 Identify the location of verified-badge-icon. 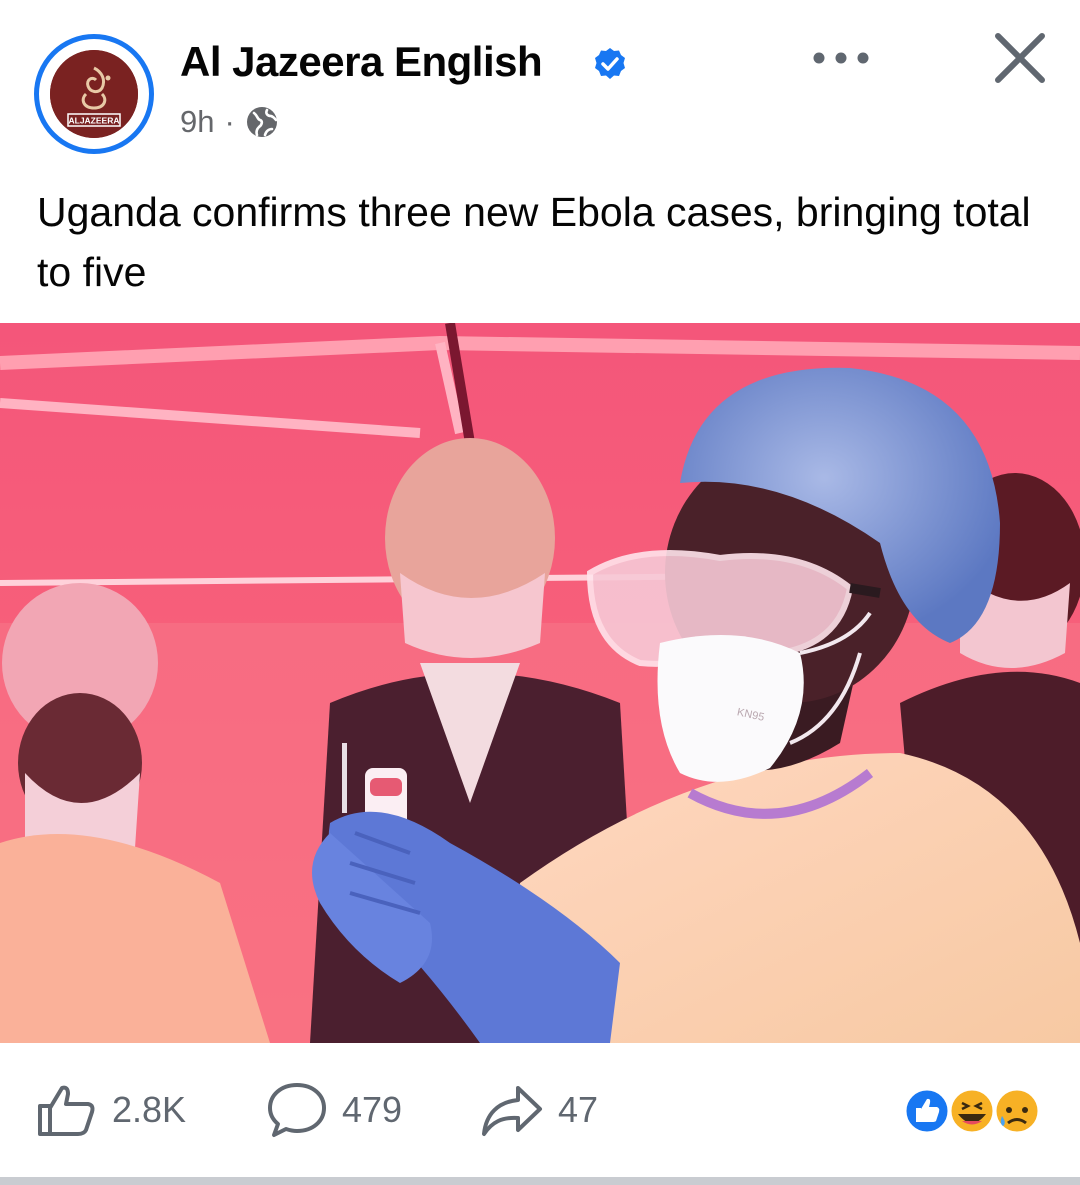
(610, 66).